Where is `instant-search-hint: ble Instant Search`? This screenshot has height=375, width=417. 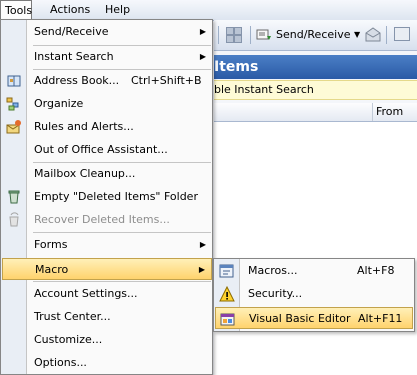
instant-search-hint: ble Instant Search is located at coordinates (264, 89).